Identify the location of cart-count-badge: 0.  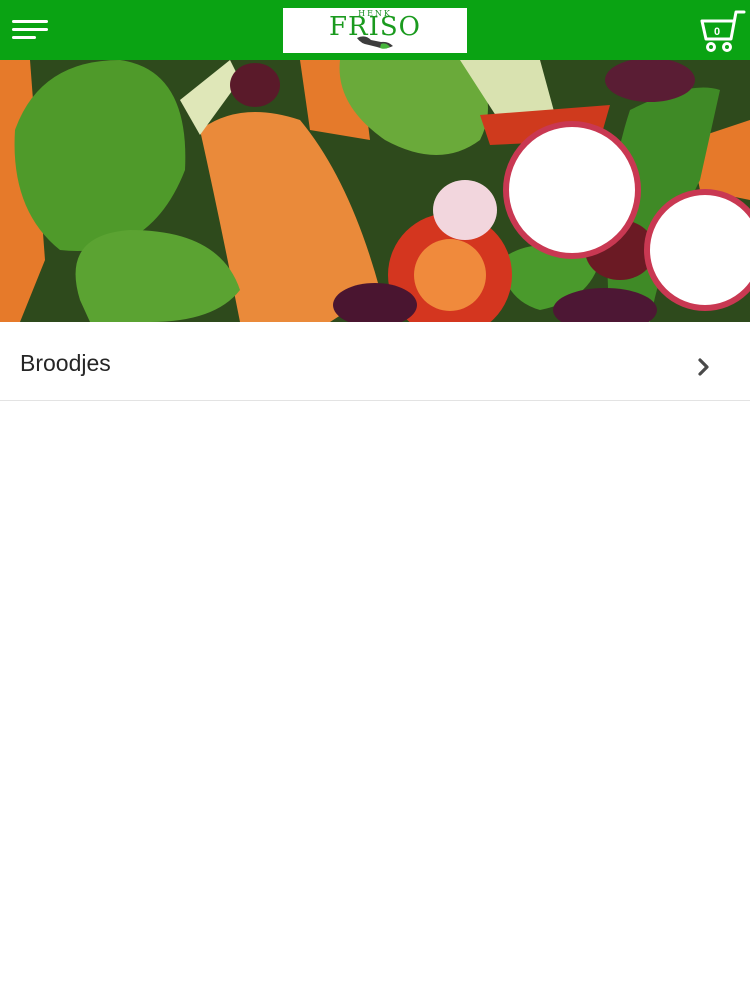
(717, 32).